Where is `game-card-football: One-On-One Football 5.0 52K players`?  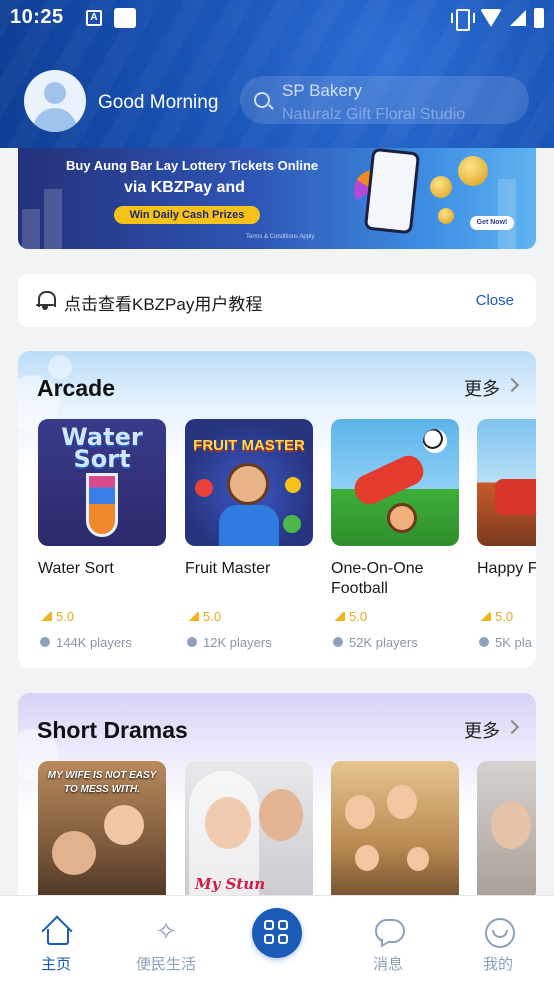 game-card-football: One-On-One Football 5.0 52K players is located at coordinates (395, 534).